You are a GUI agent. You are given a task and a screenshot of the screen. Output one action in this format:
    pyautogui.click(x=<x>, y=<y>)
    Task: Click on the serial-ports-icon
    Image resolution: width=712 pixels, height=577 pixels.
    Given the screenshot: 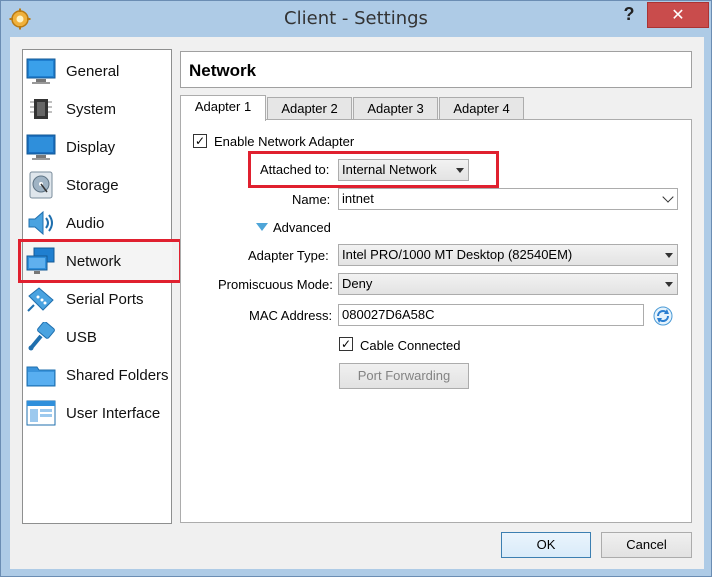 What is the action you would take?
    pyautogui.click(x=40, y=299)
    